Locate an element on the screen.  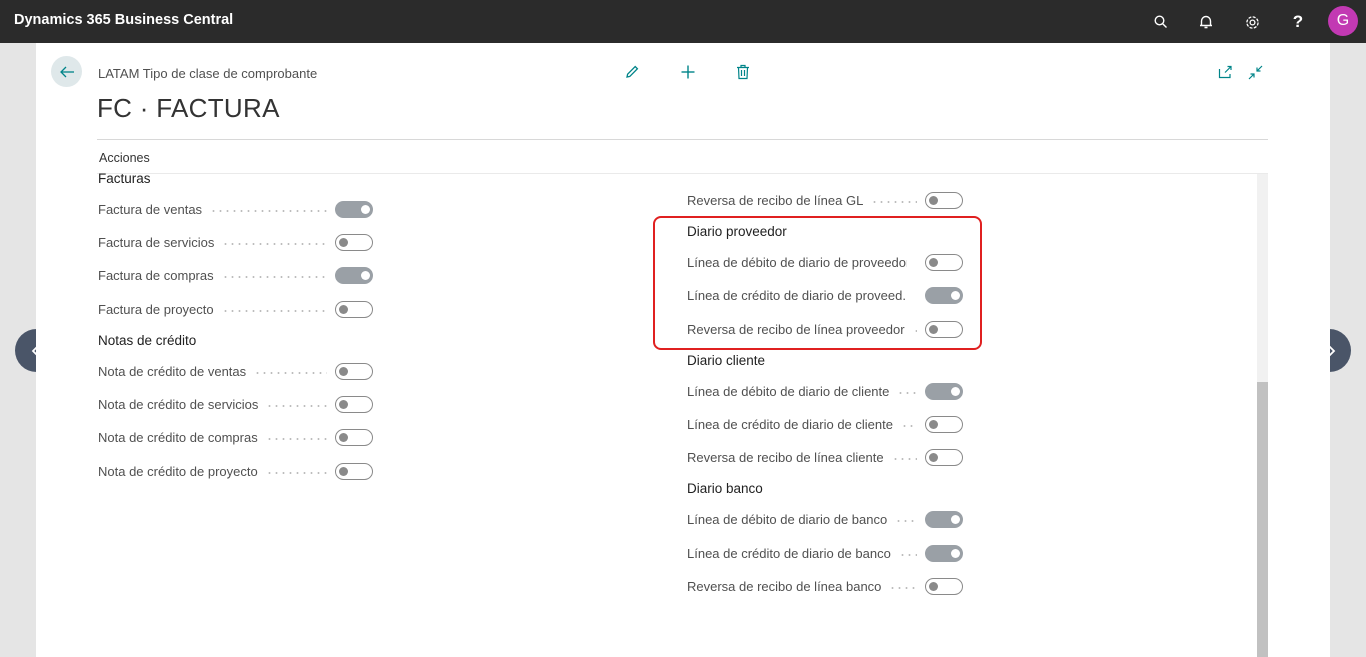
field-label: Nota de crédito de compras is located at coordinates (178, 437).